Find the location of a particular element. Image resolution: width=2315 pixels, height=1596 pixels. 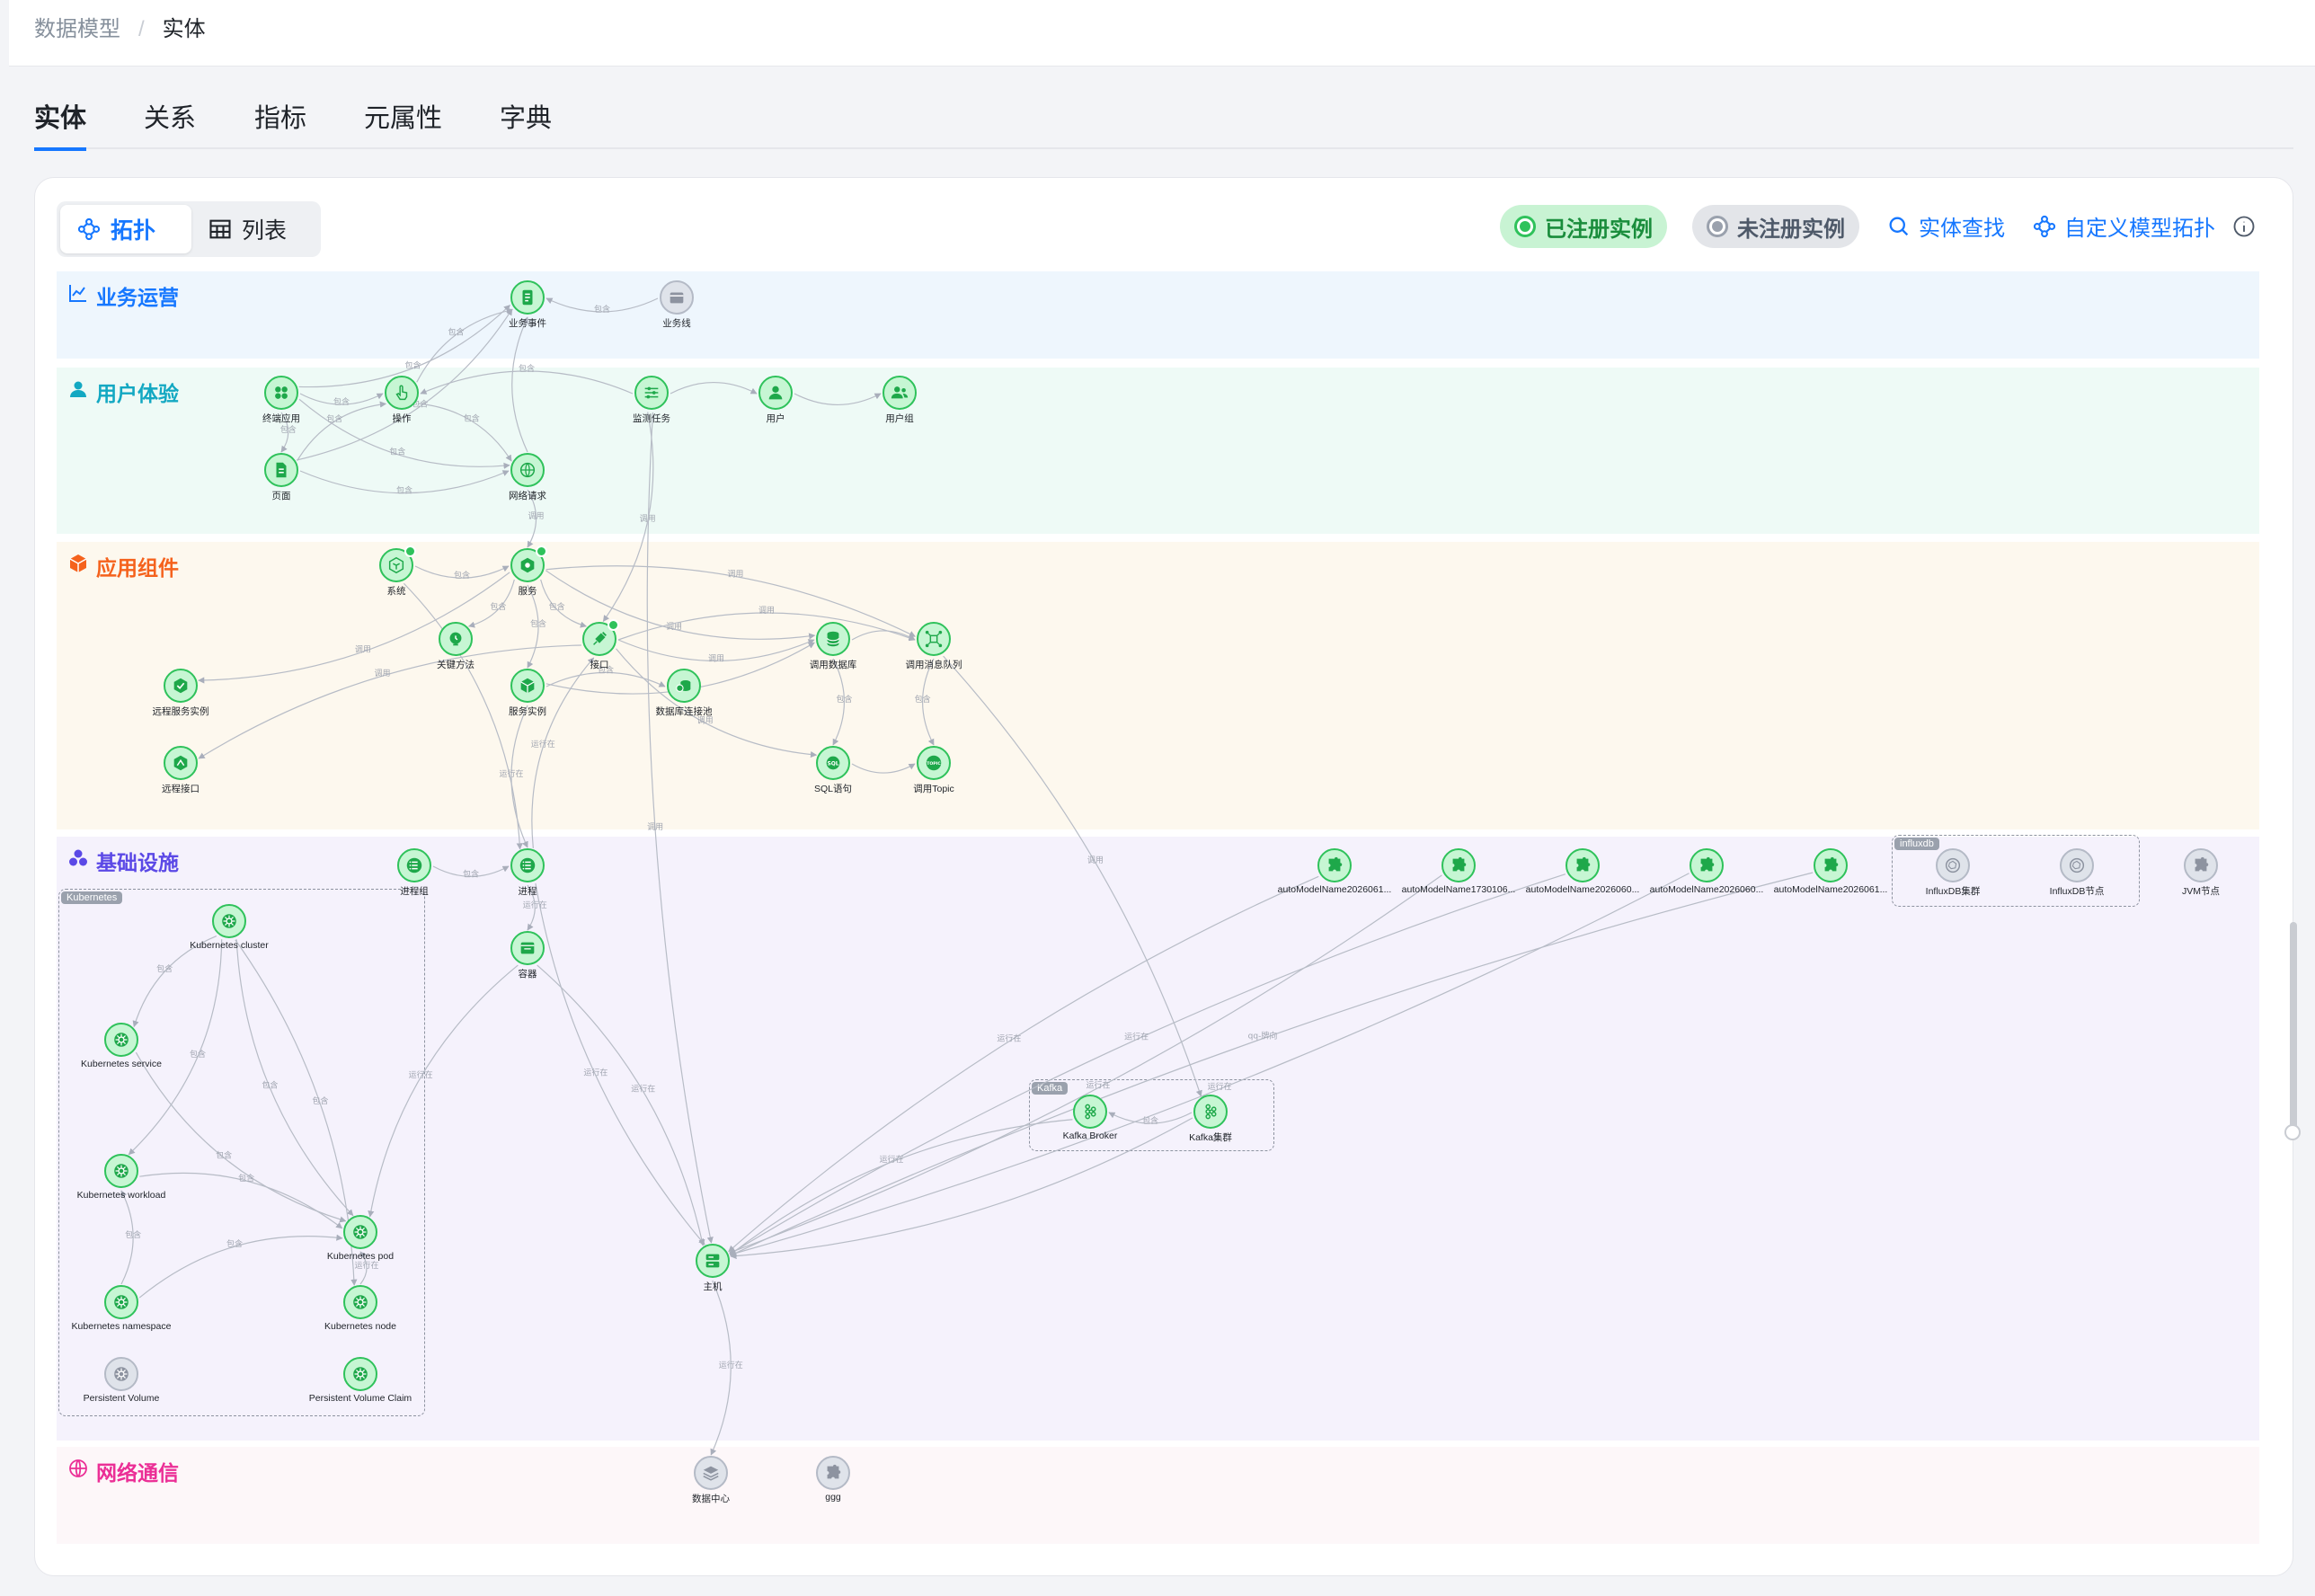

find-entity-button: 实体查找 is located at coordinates (1946, 226).